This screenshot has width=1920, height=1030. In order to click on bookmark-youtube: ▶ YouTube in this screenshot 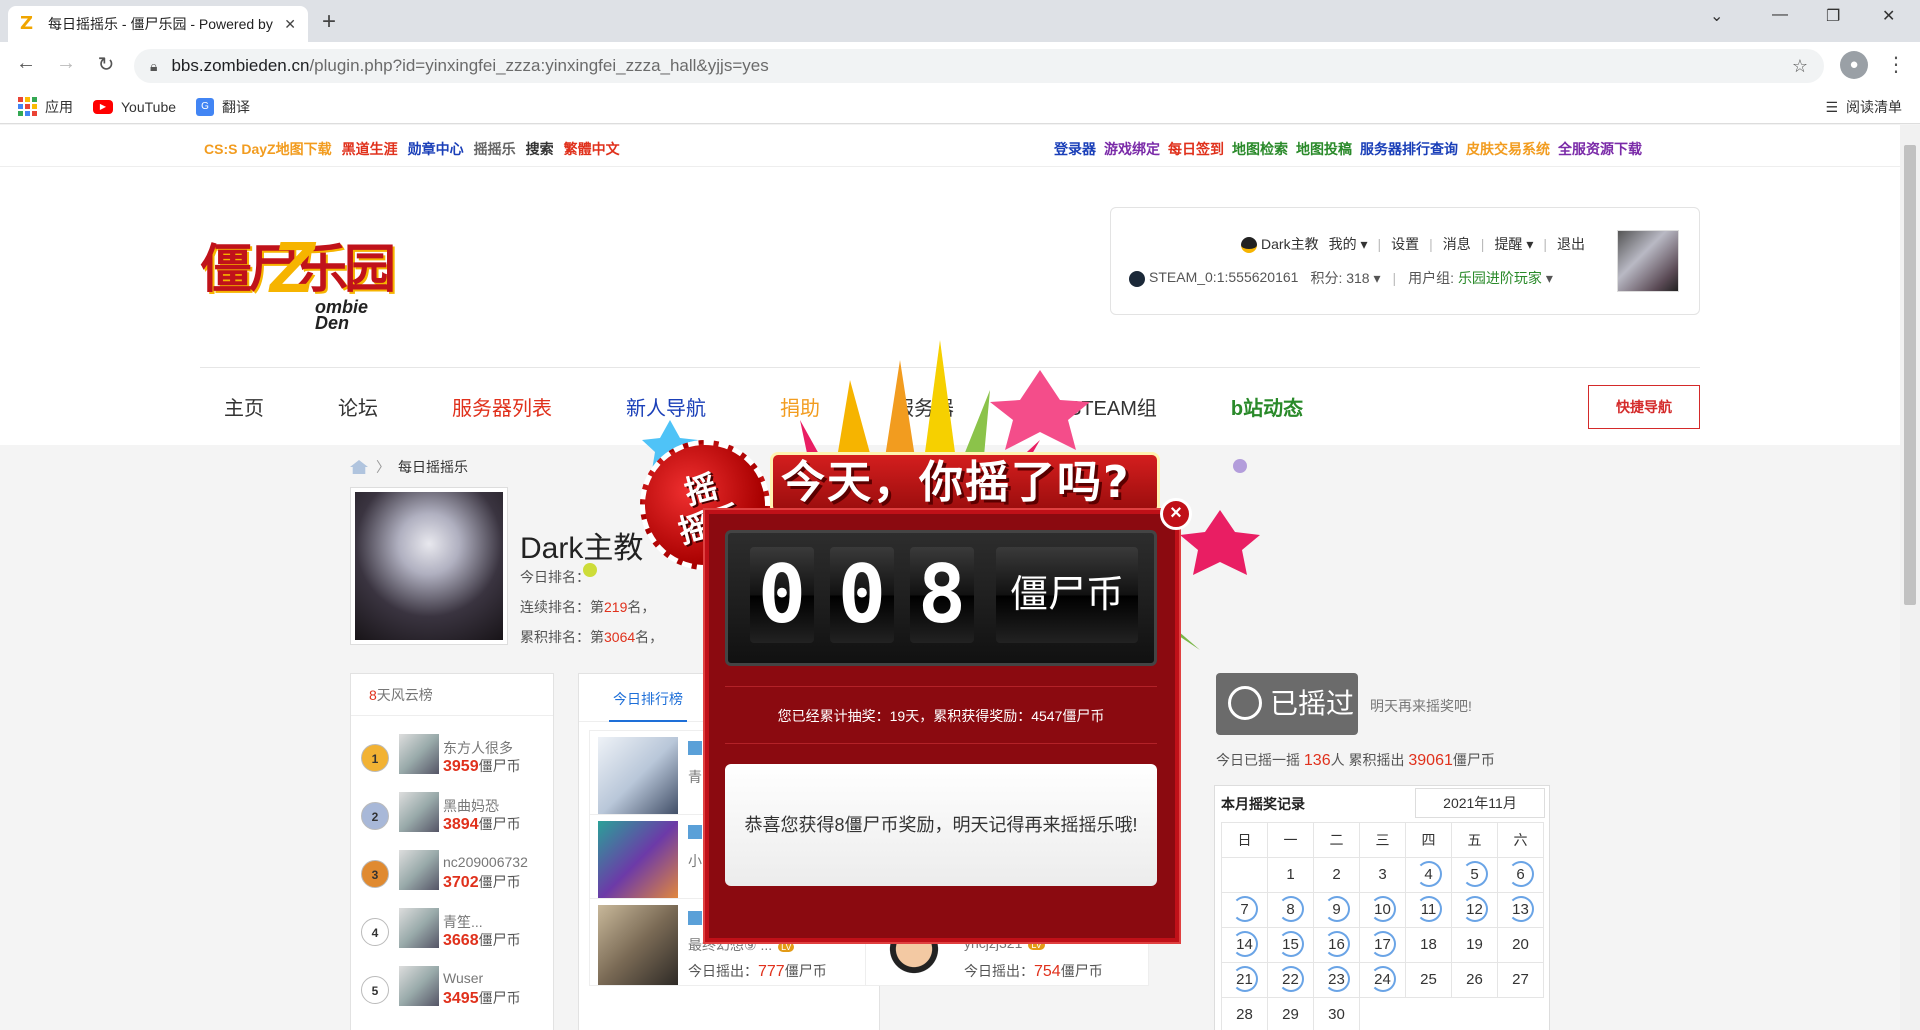, I will do `click(134, 107)`.